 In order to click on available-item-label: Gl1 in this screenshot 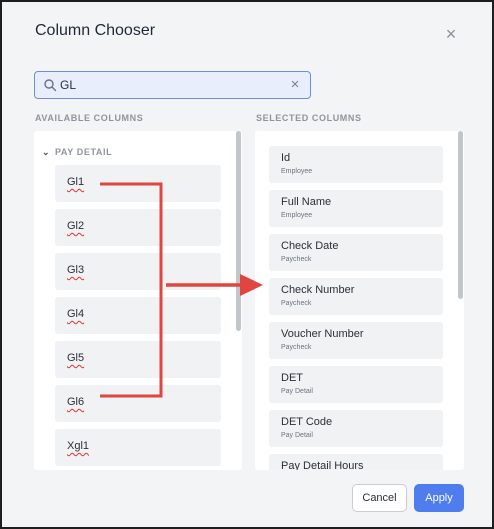, I will do `click(76, 182)`.